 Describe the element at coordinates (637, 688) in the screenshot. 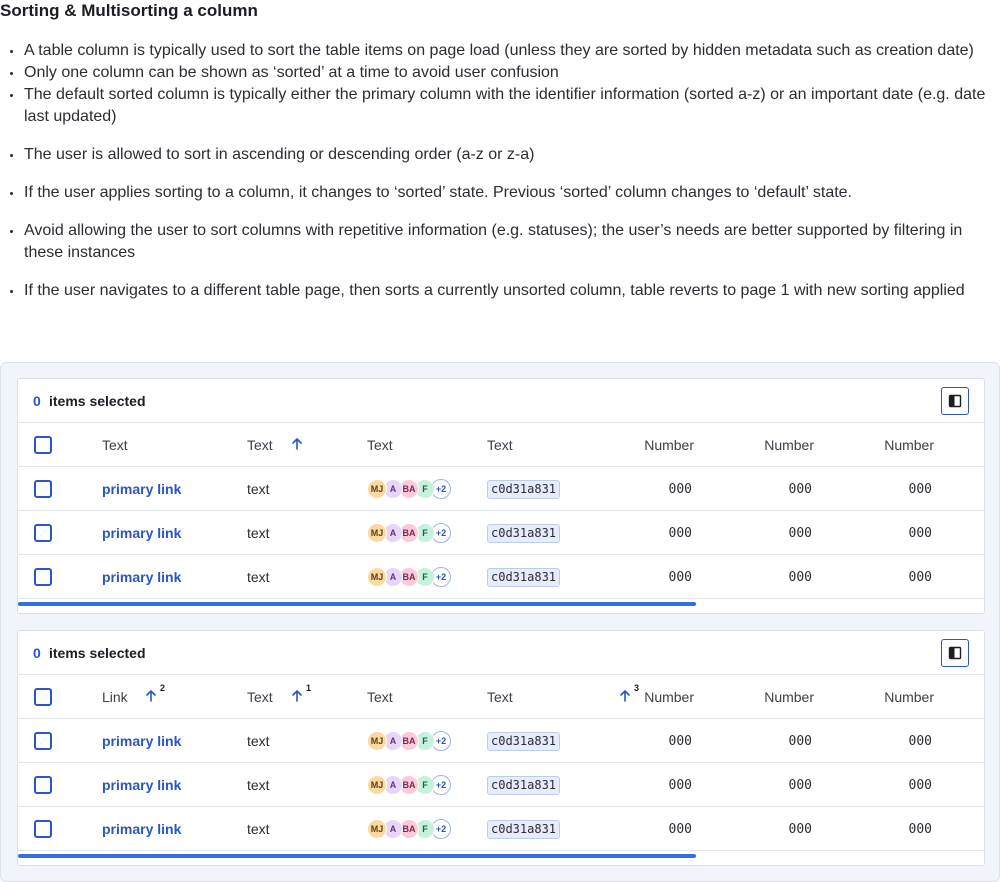

I see `sort-priority-number: 3` at that location.